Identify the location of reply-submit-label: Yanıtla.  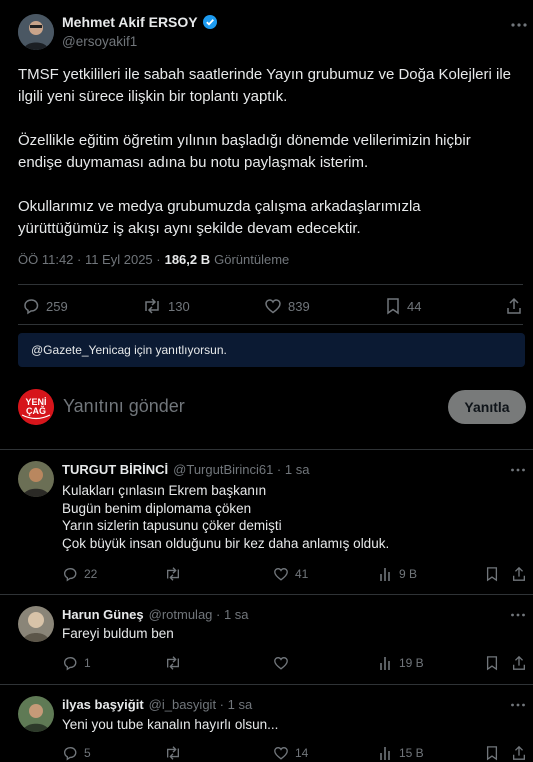
(487, 407).